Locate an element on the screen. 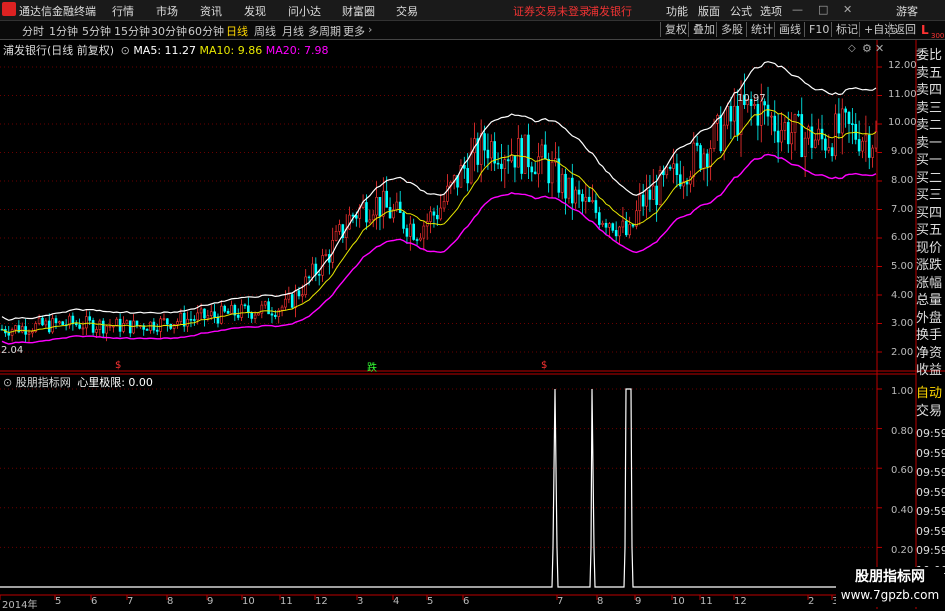 The width and height of the screenshot is (945, 611). f10-button: F10 is located at coordinates (818, 29).